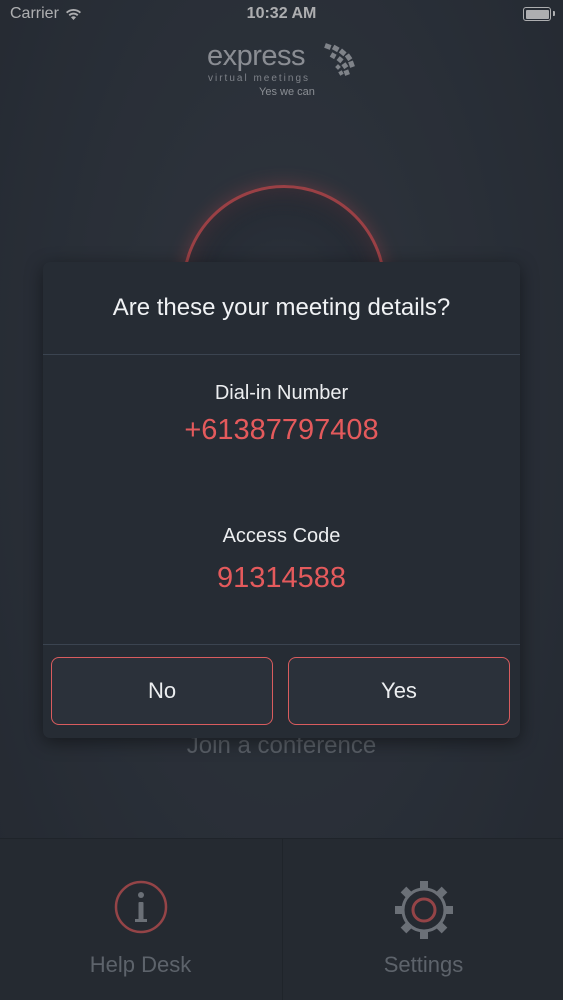 This screenshot has width=563, height=1000. Describe the element at coordinates (281, 644) in the screenshot. I see `dialog-divider` at that location.